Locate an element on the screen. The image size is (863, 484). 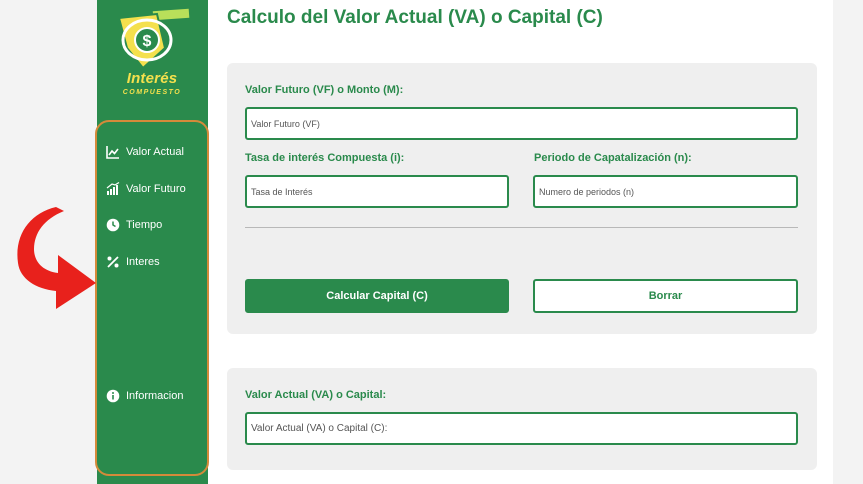
future-value-label: Valor Futuro (VF) o Monto (M): is located at coordinates (324, 90).